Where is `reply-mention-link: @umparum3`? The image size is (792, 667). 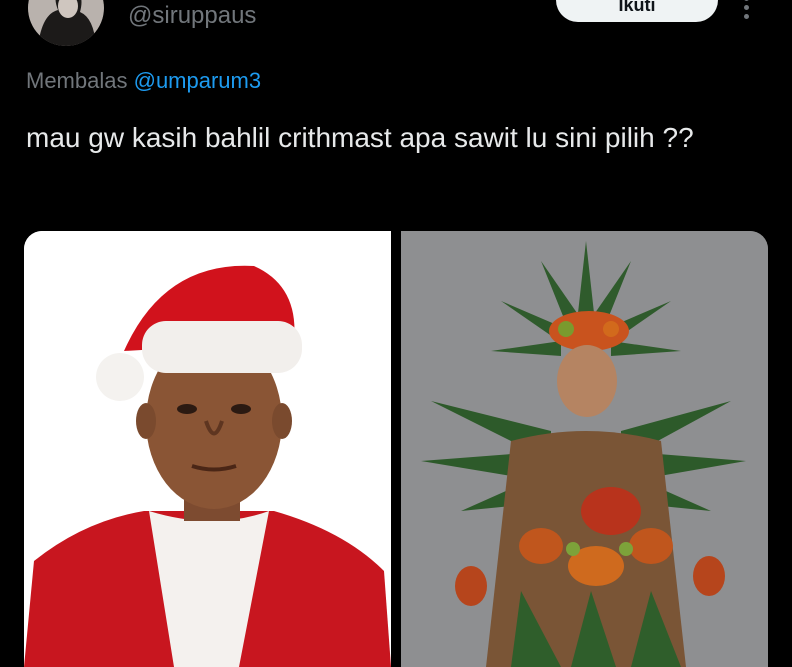
reply-mention-link: @umparum3 is located at coordinates (198, 80).